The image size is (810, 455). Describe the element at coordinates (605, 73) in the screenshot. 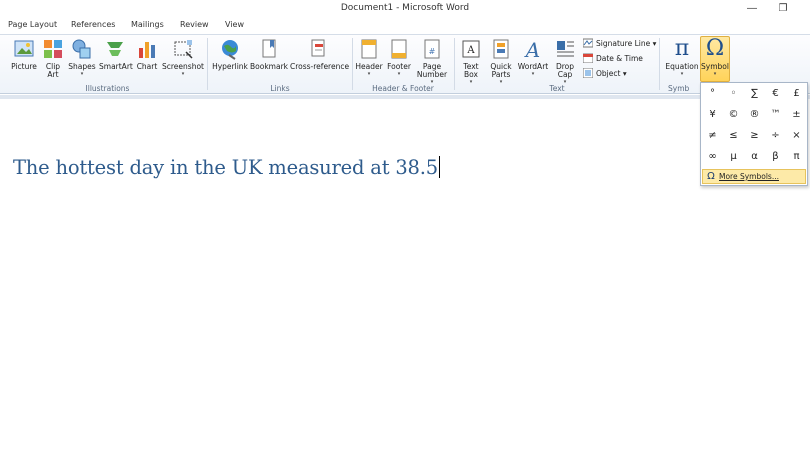

I see `object-button: Object ▾` at that location.